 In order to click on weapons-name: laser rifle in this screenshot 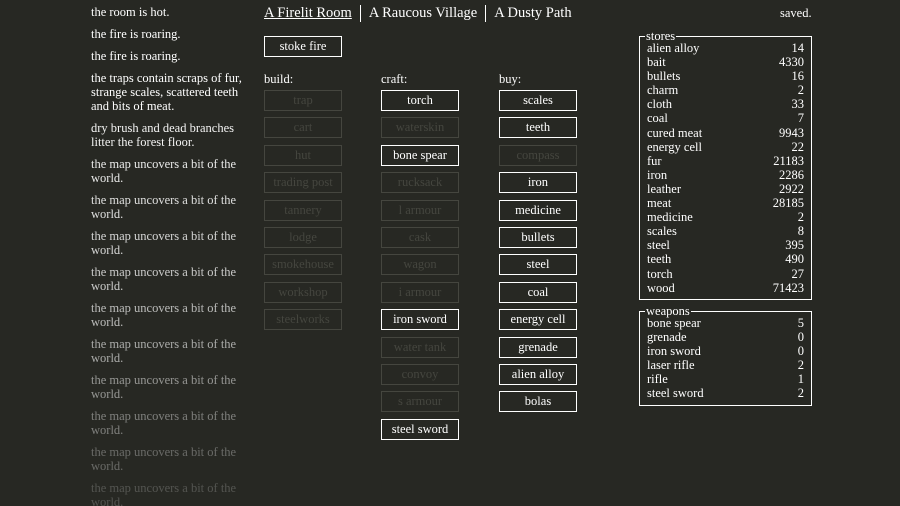, I will do `click(671, 365)`.